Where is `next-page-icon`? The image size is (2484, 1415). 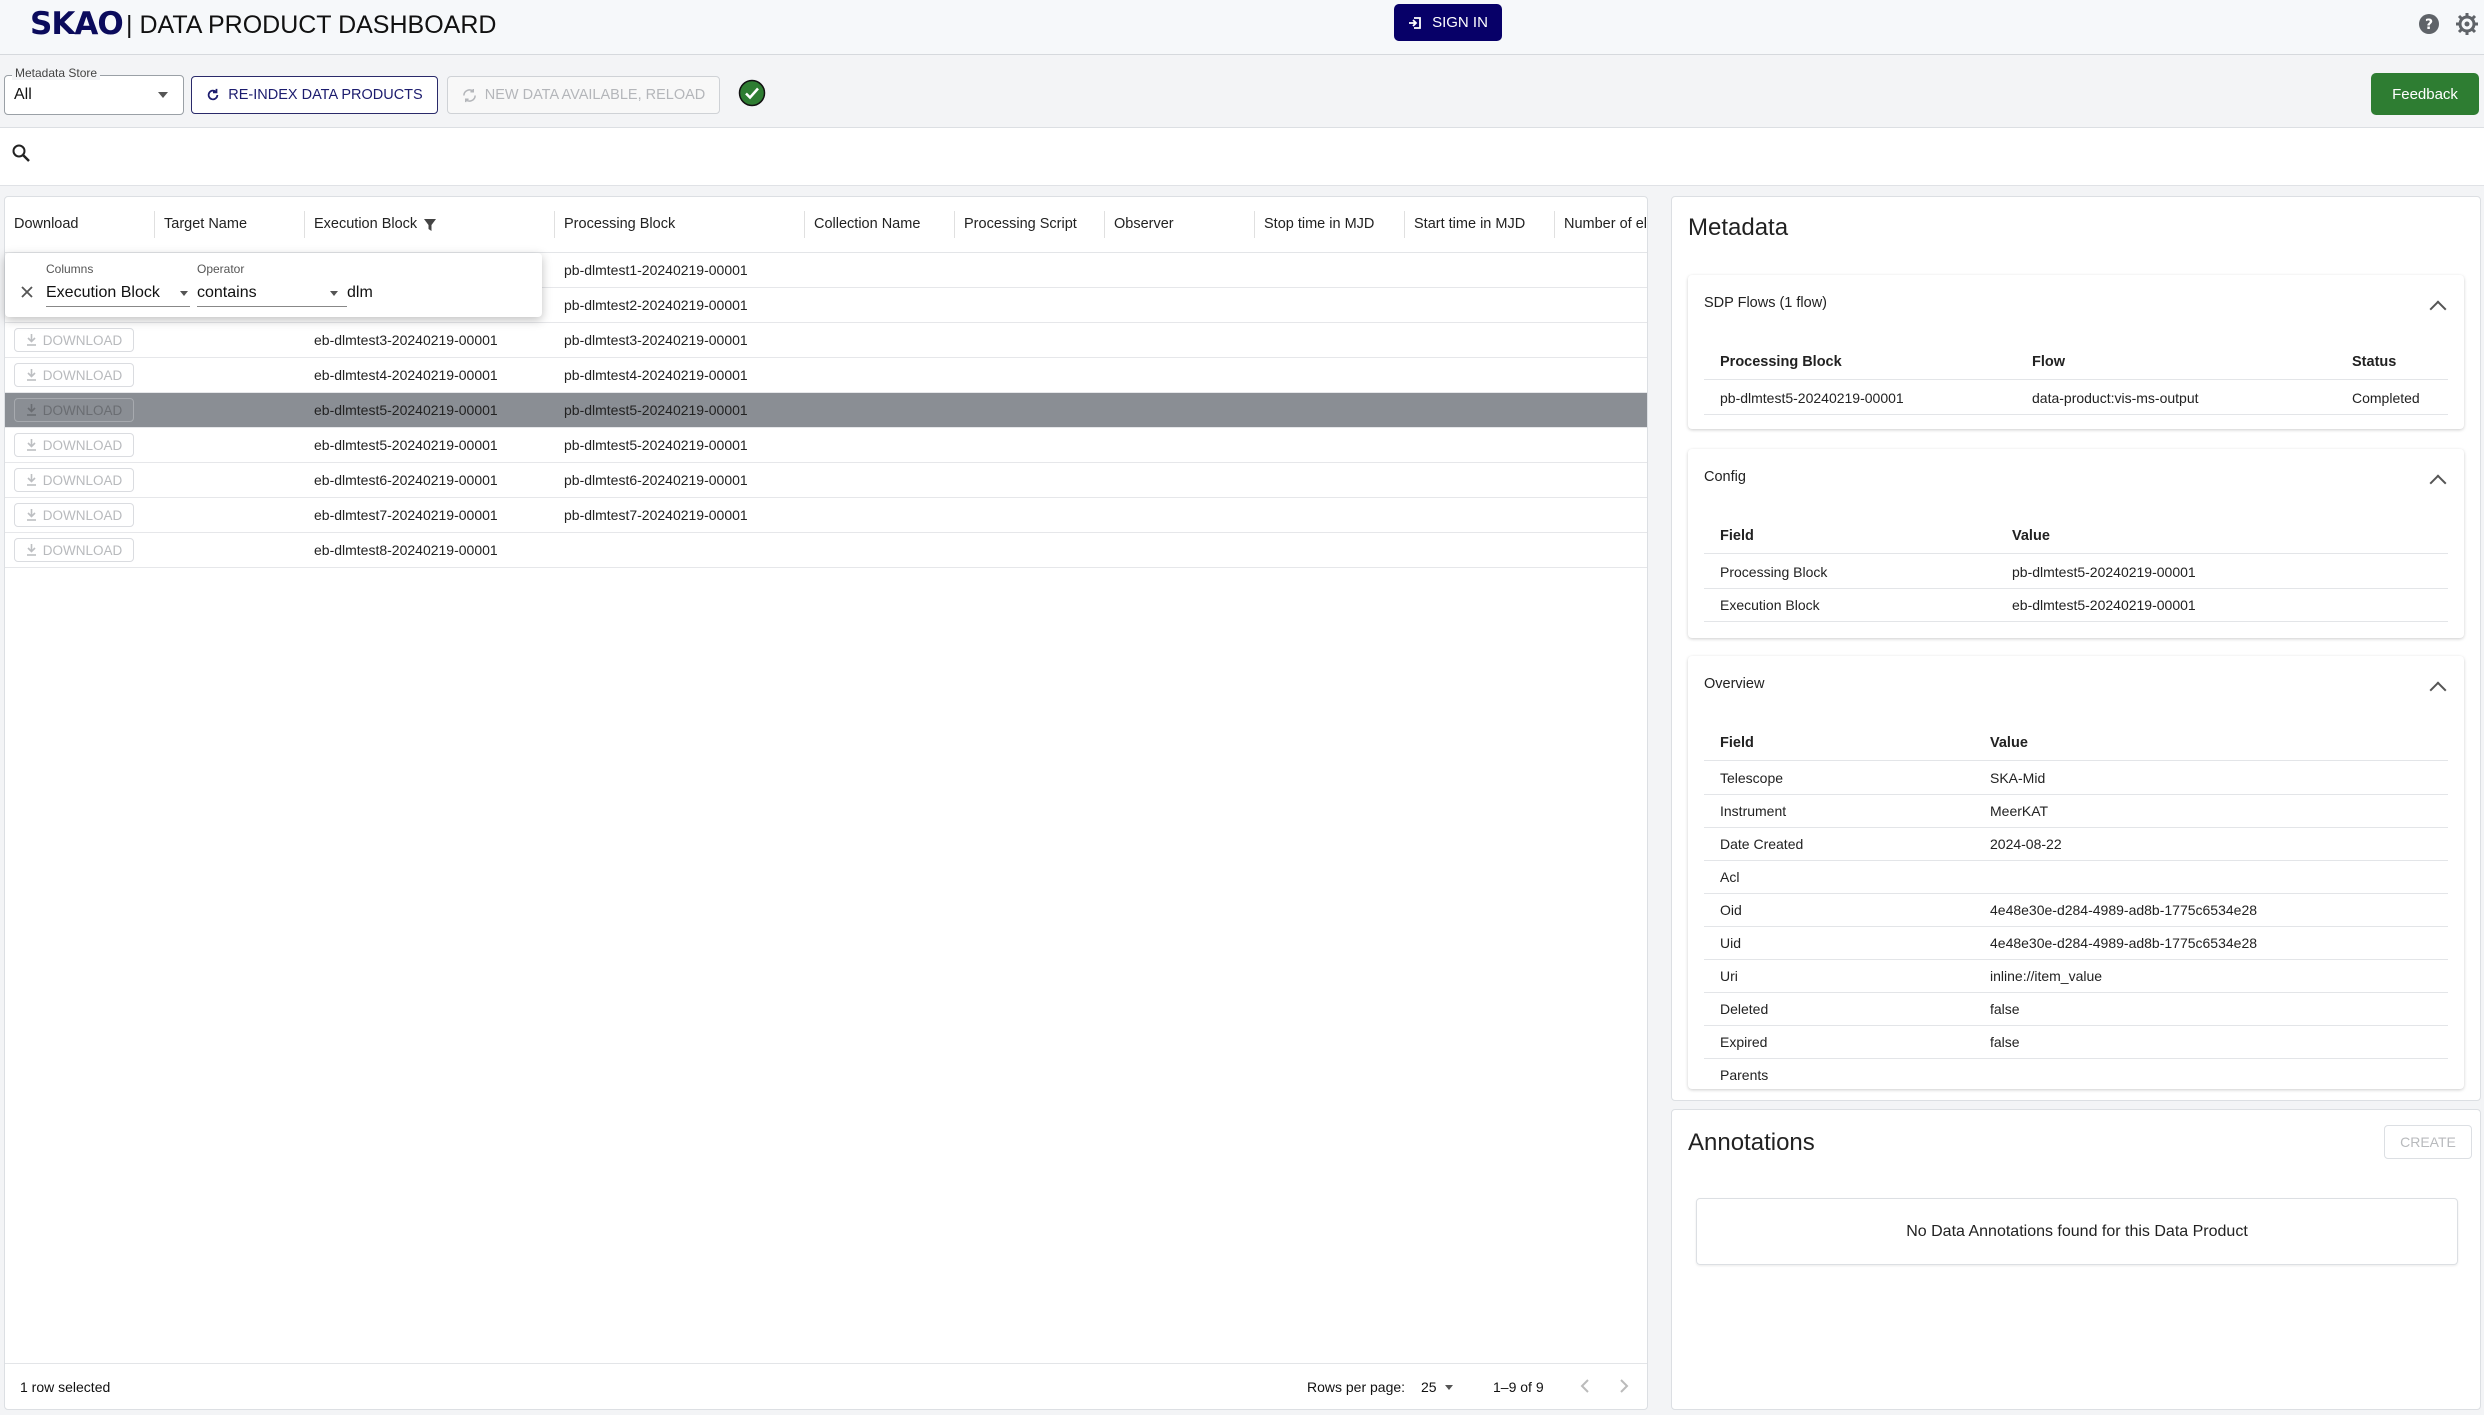
next-page-icon is located at coordinates (1624, 1386).